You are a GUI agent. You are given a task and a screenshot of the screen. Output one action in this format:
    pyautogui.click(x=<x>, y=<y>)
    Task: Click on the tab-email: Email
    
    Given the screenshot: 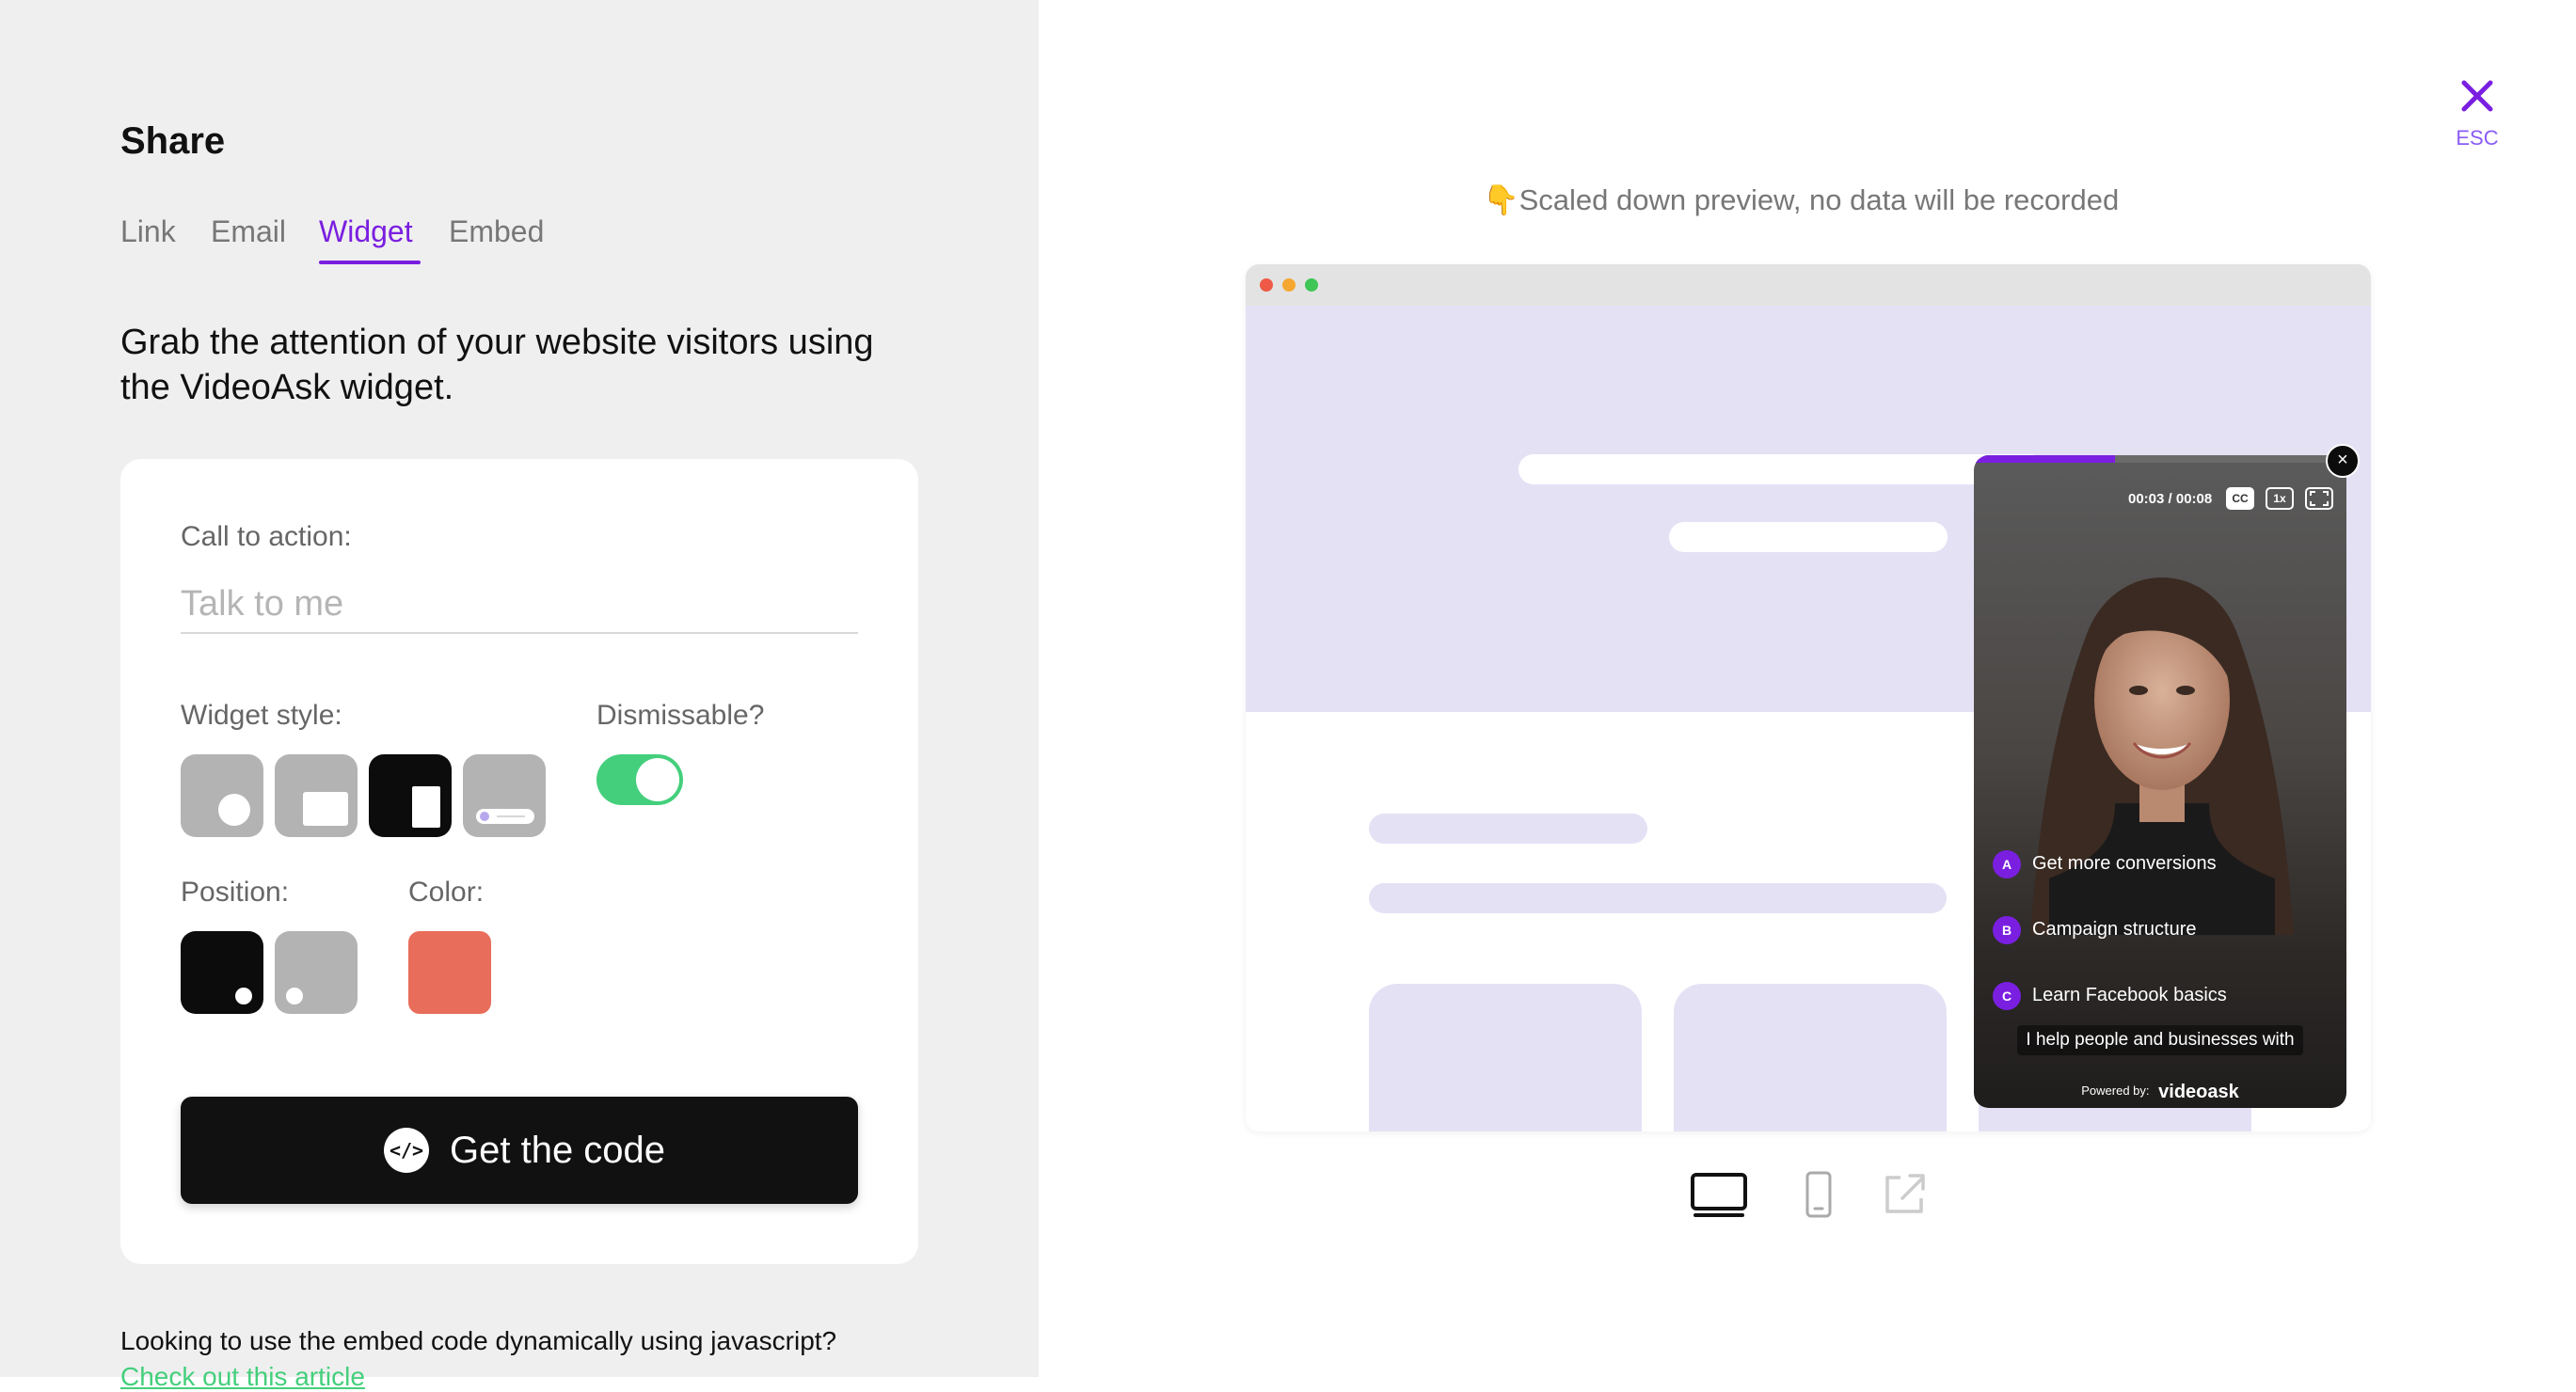 What is the action you would take?
    pyautogui.click(x=248, y=232)
    